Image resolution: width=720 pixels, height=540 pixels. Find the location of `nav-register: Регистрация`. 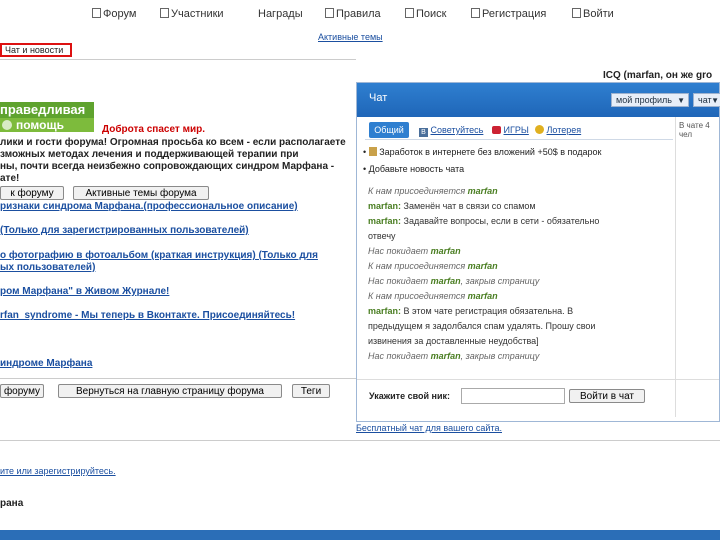

nav-register: Регистрация is located at coordinates (508, 16).